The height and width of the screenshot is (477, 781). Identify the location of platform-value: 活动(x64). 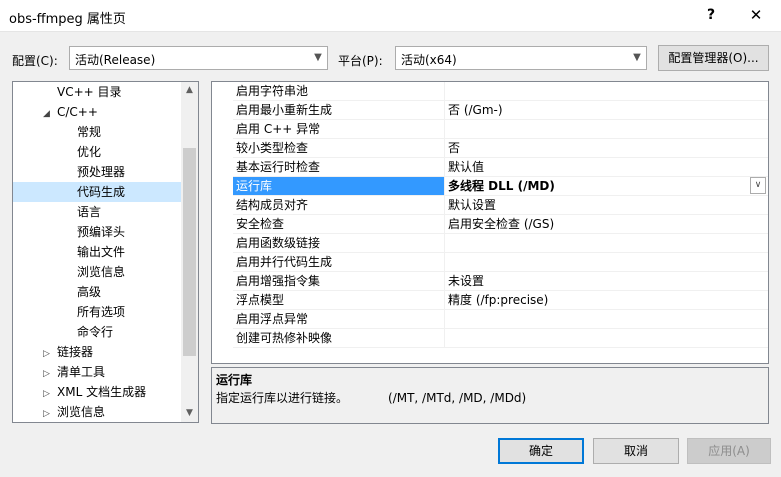
(429, 60).